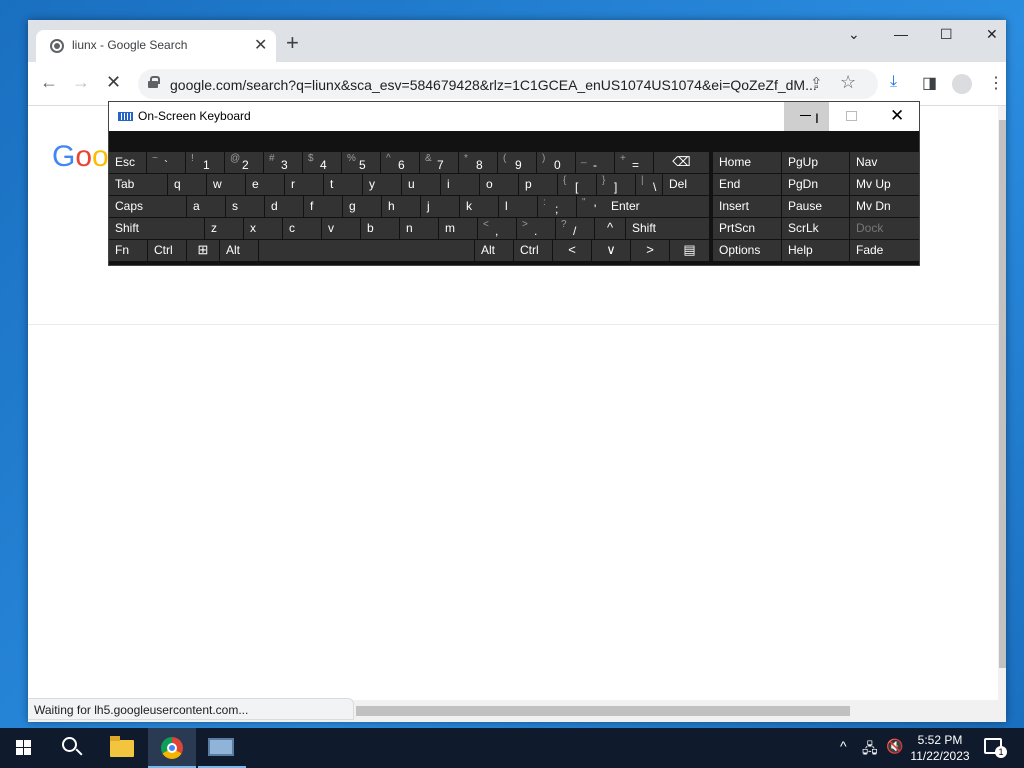 This screenshot has width=1024, height=768. Describe the element at coordinates (361, 162) in the screenshot. I see `key-5-row1-6: % 5` at that location.